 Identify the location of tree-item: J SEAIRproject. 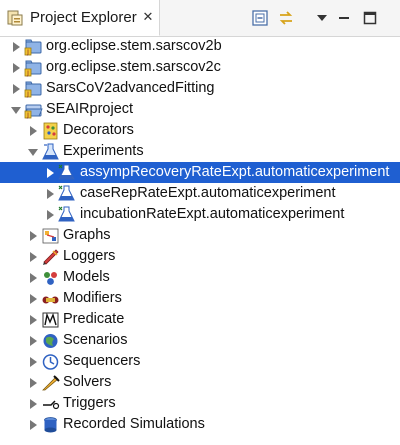
(200, 109).